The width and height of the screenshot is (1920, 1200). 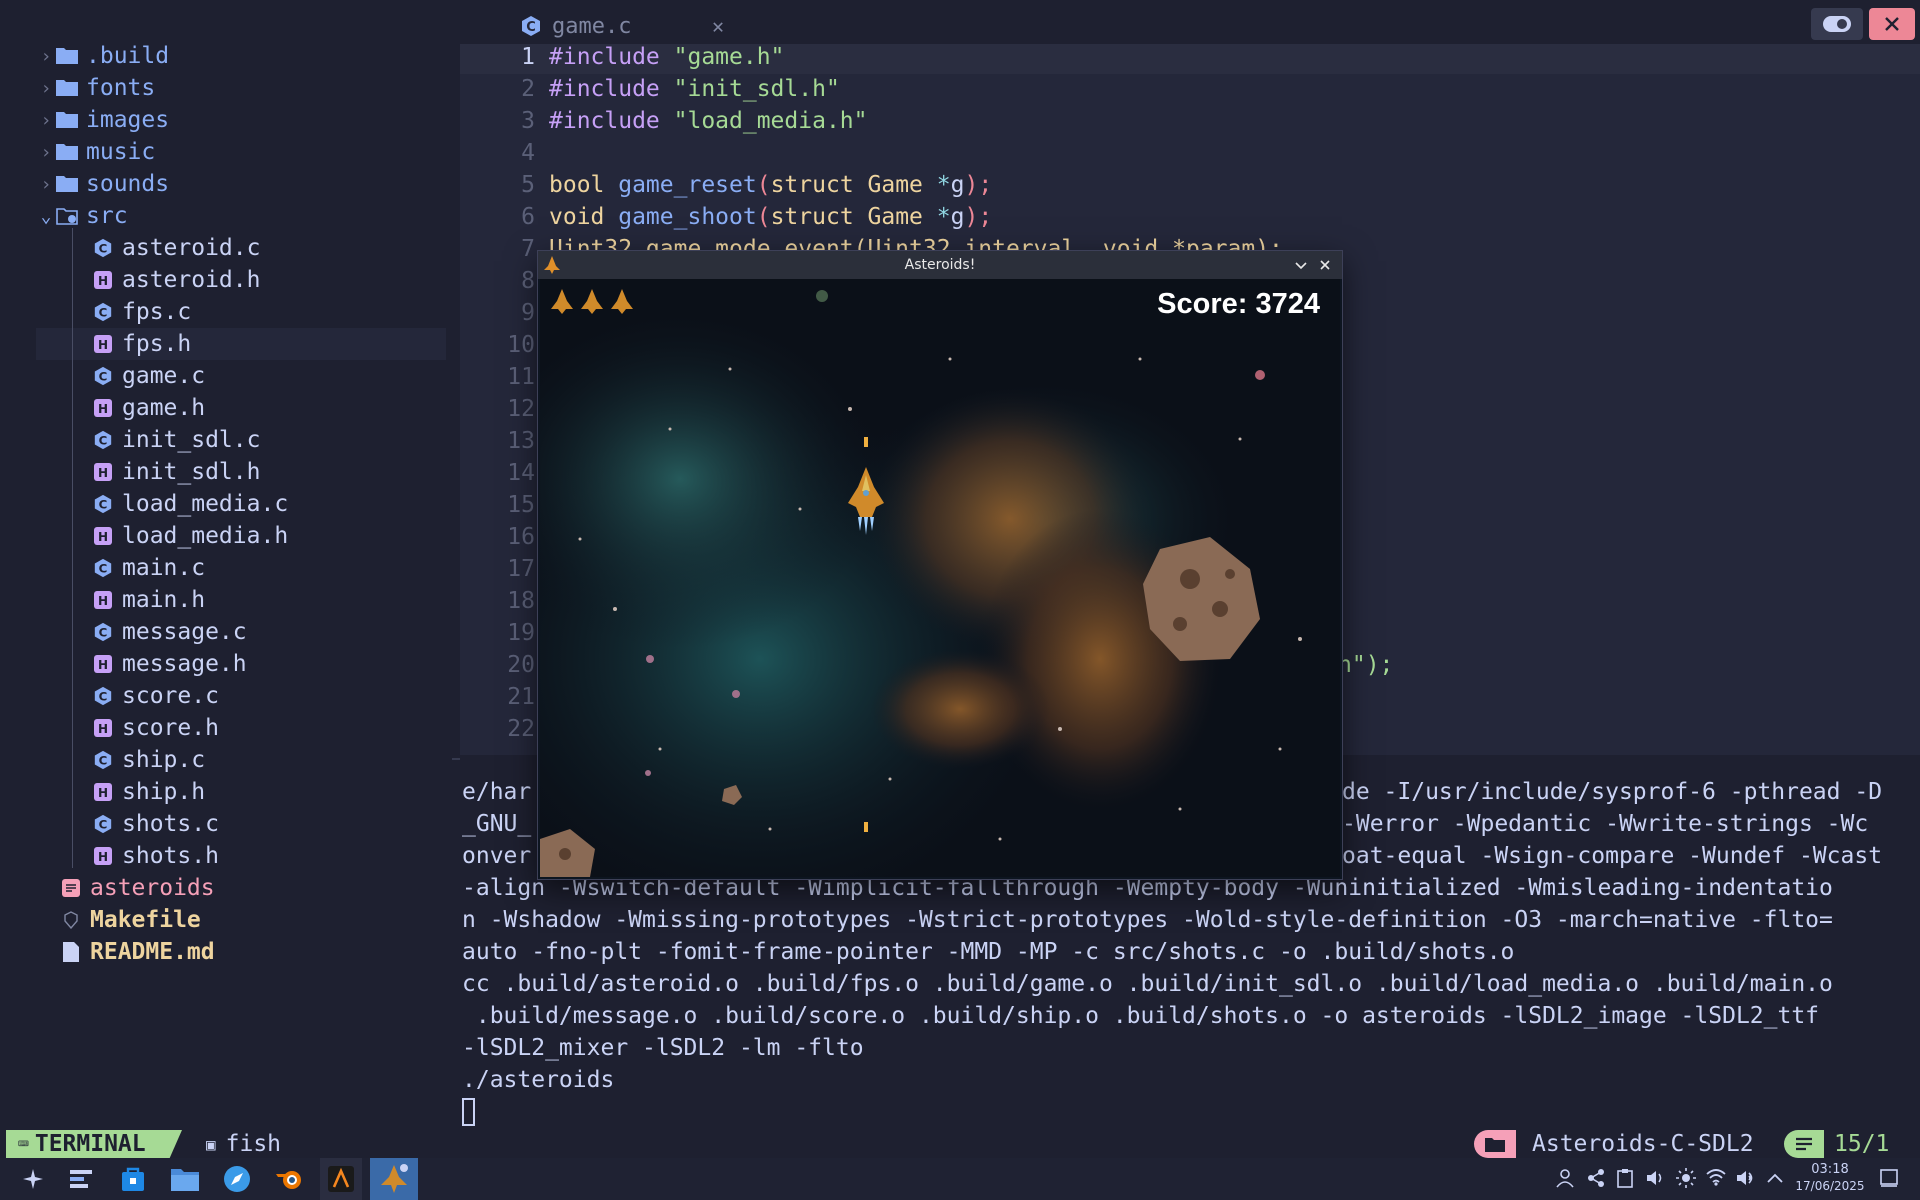 I want to click on bullet, so click(x=866, y=442).